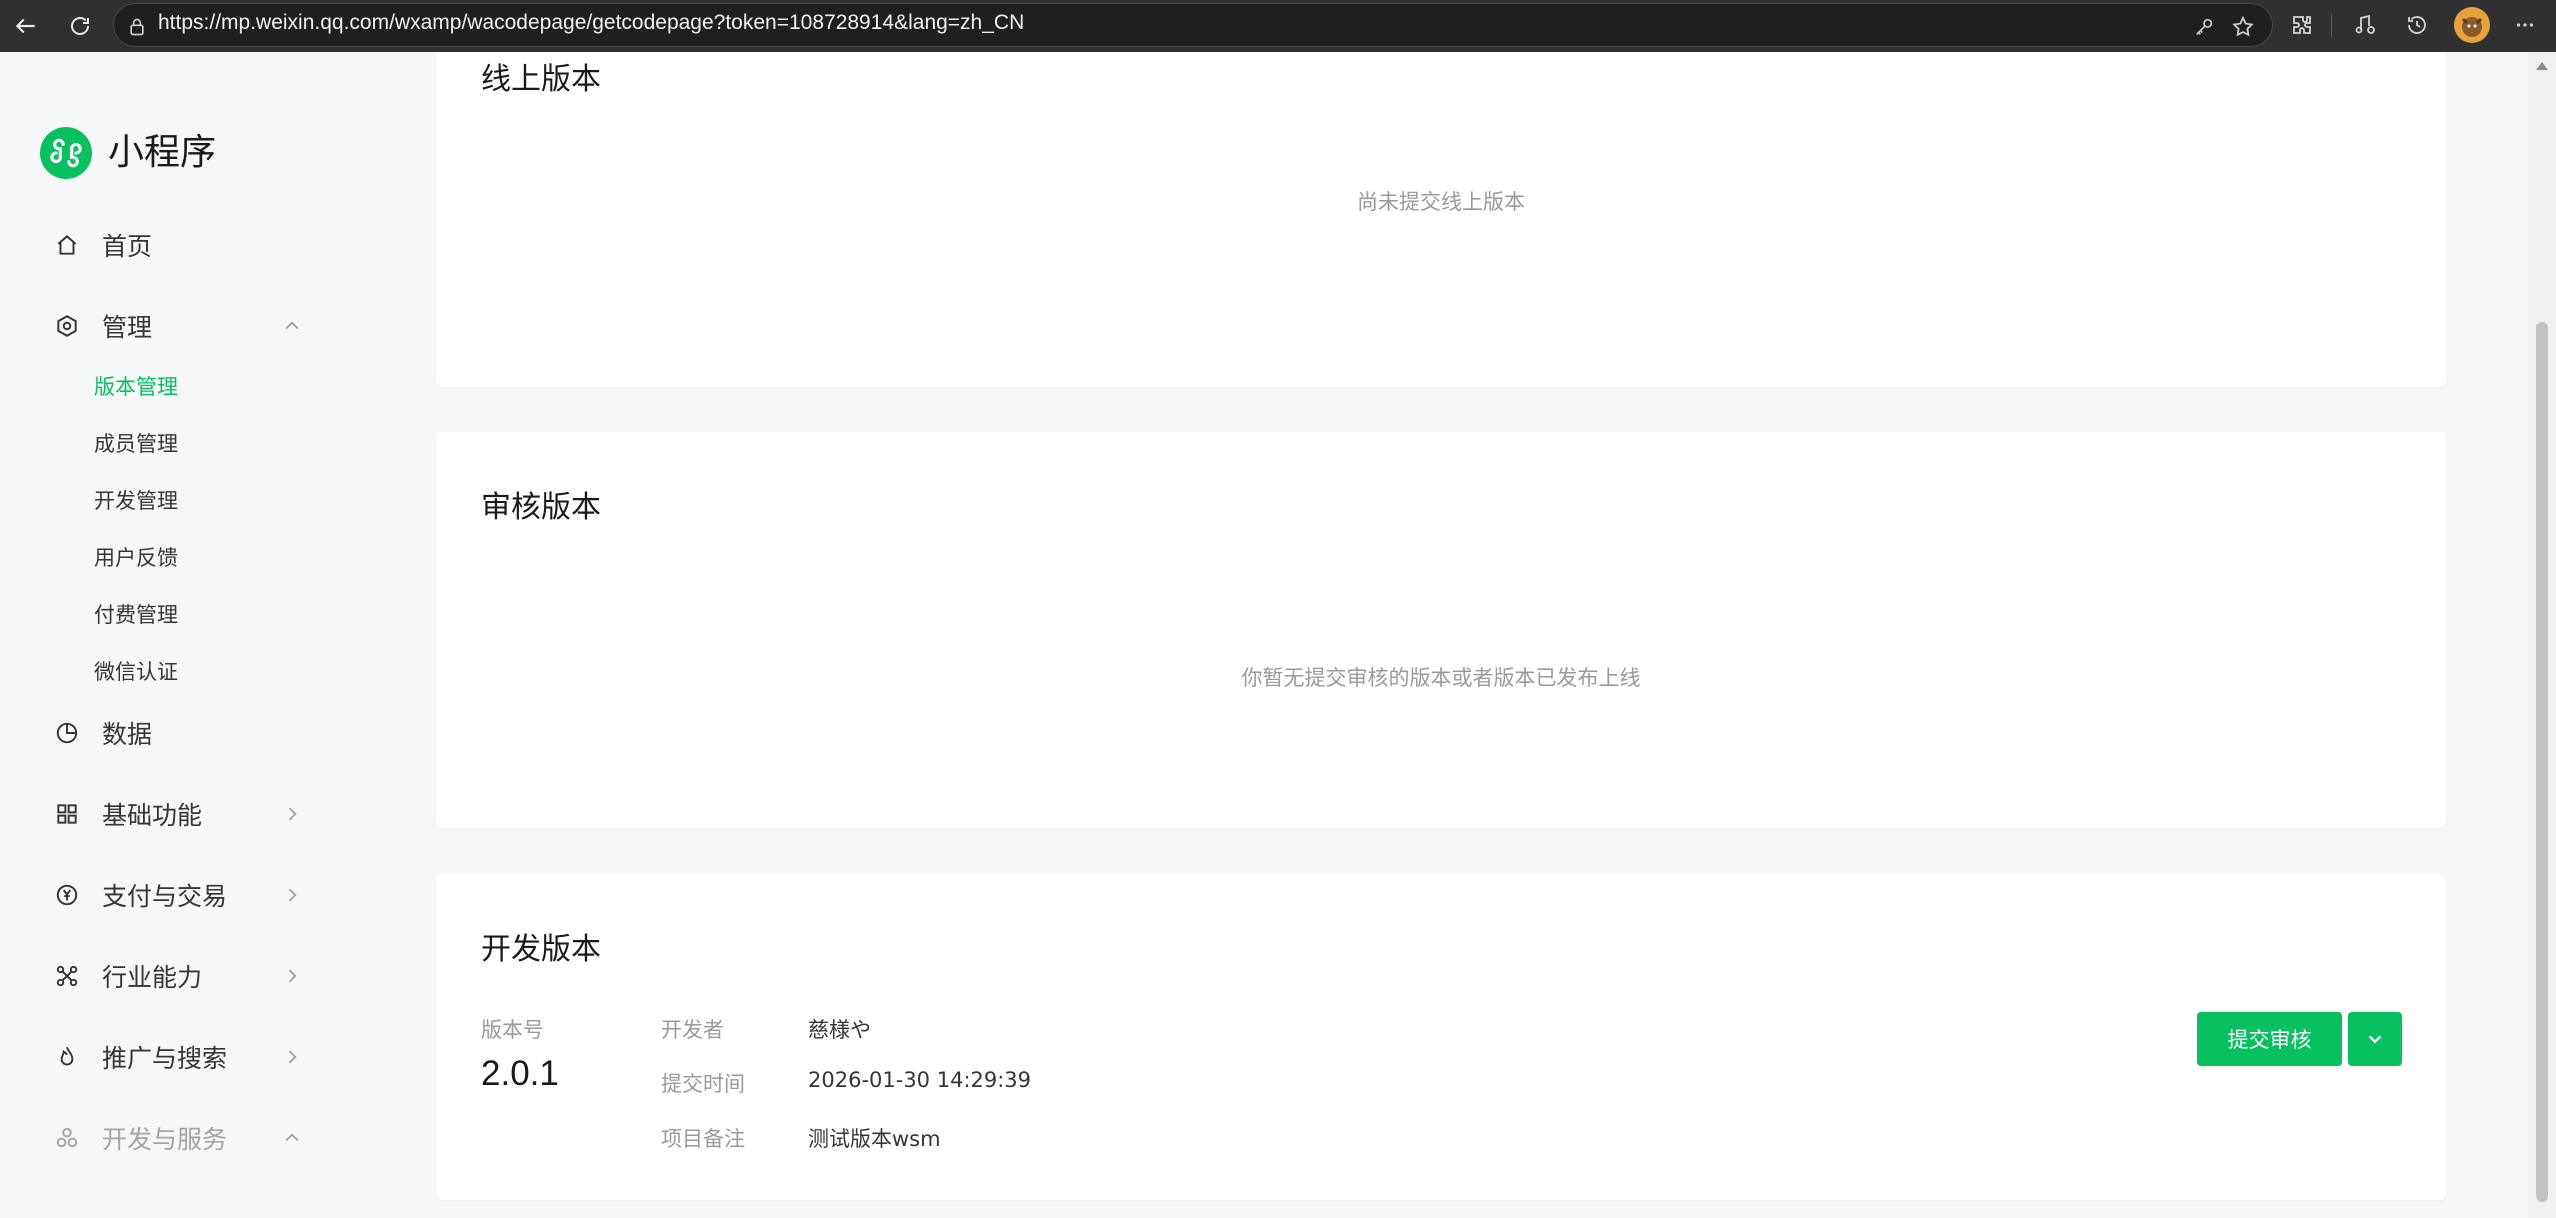  I want to click on online-version-empty: 尚未提交线上版本, so click(1441, 202).